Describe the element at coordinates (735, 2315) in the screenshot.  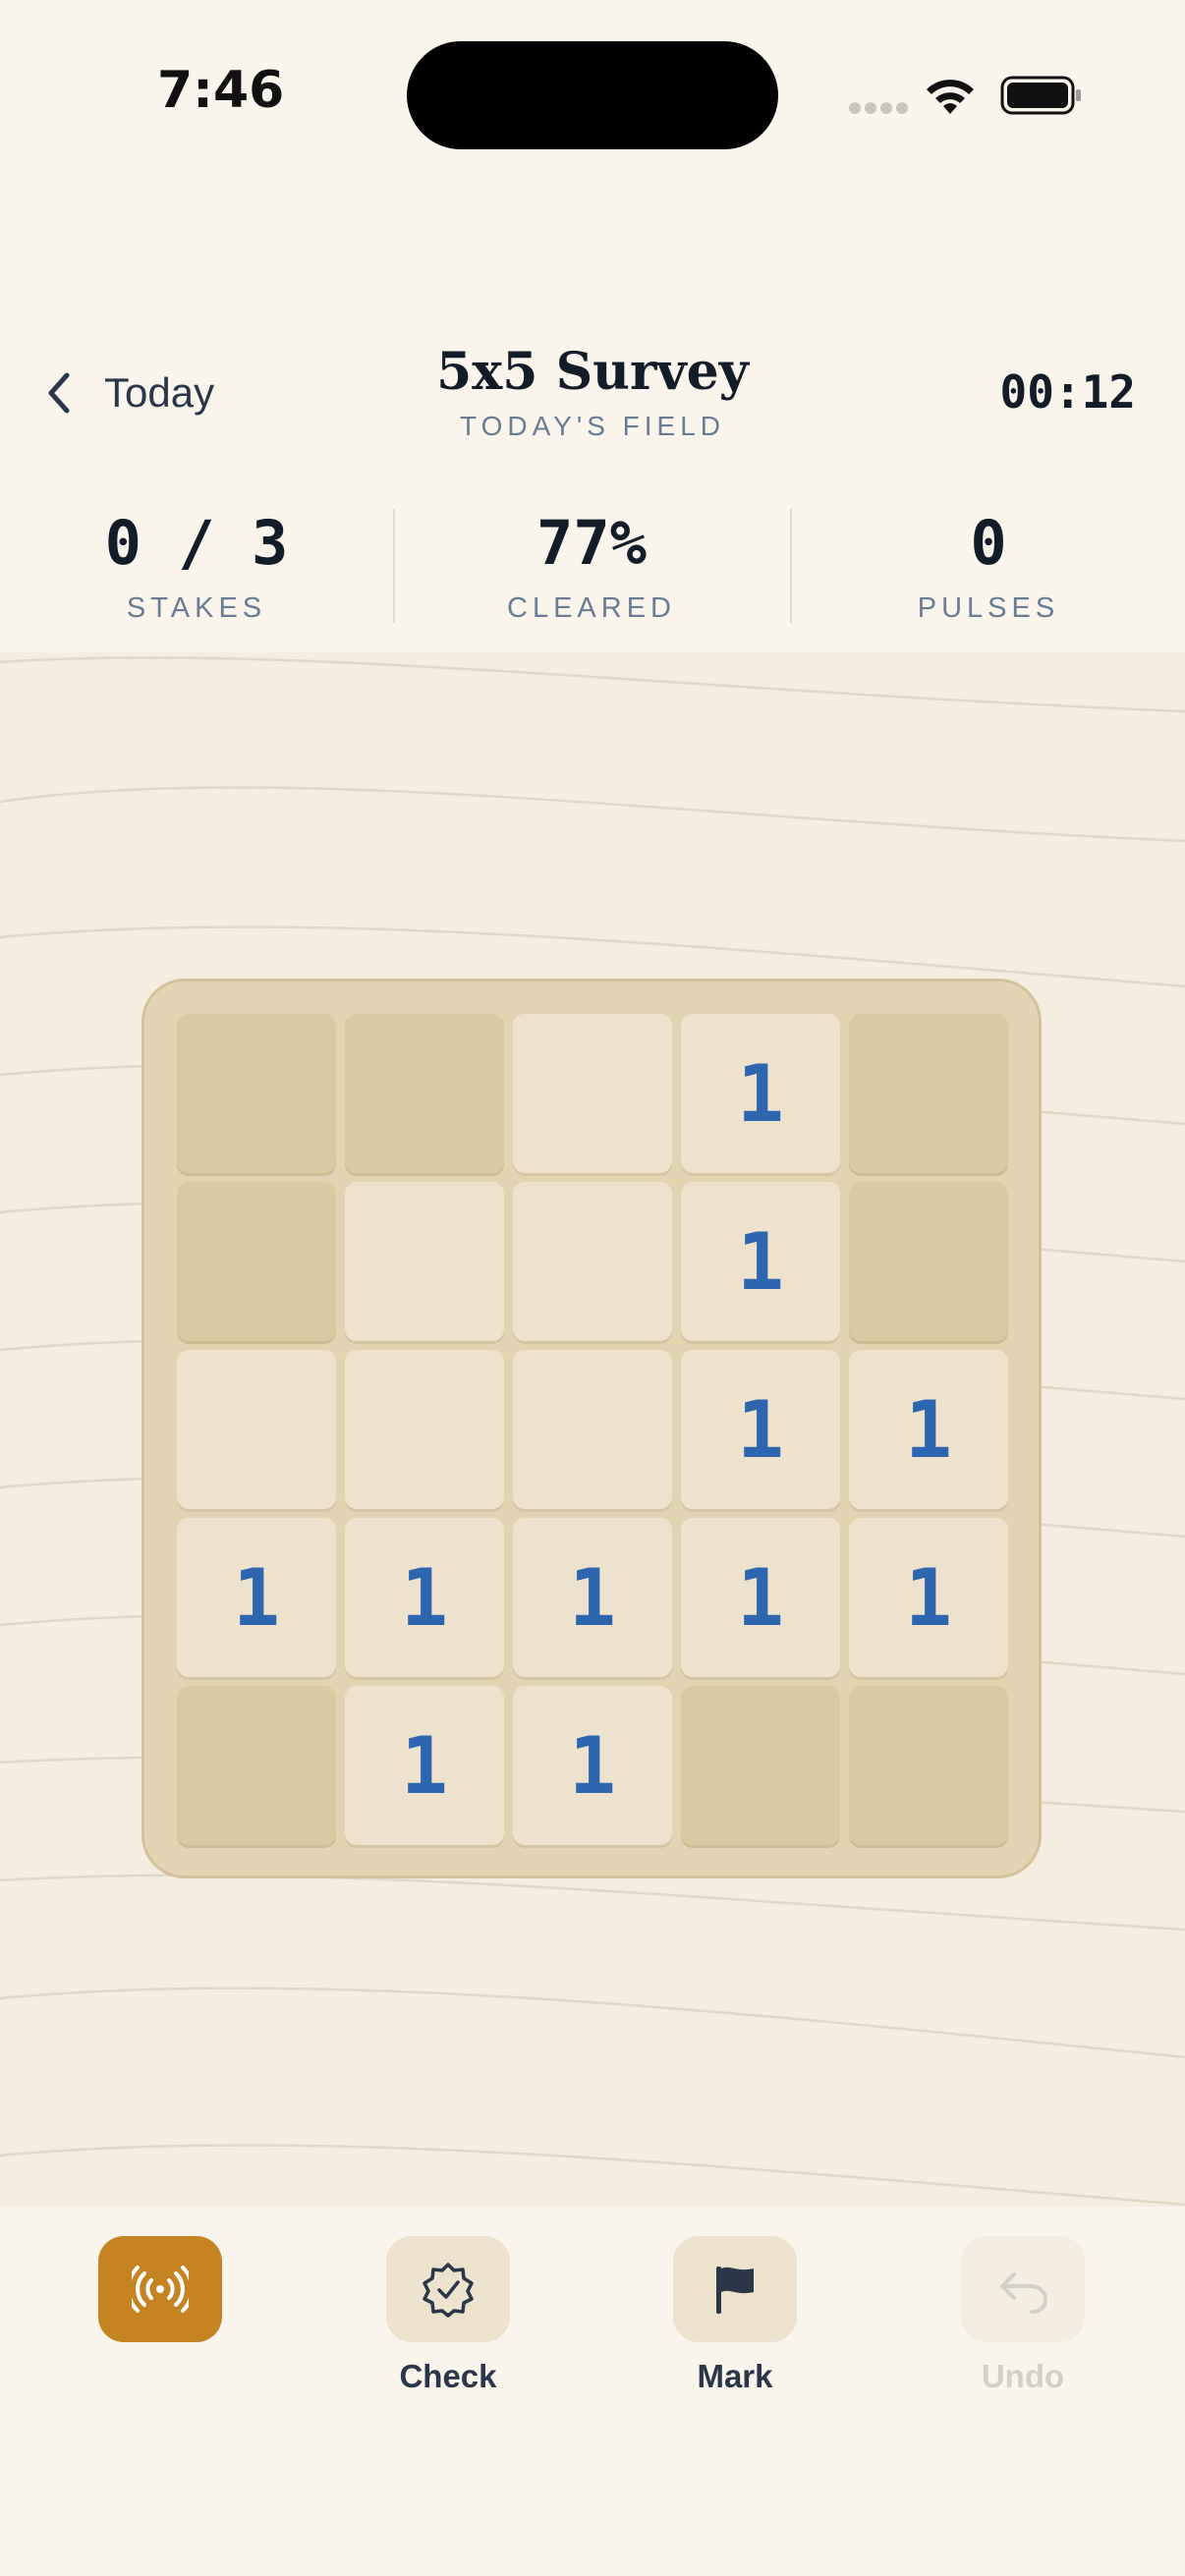
I see `mark-button: Mark` at that location.